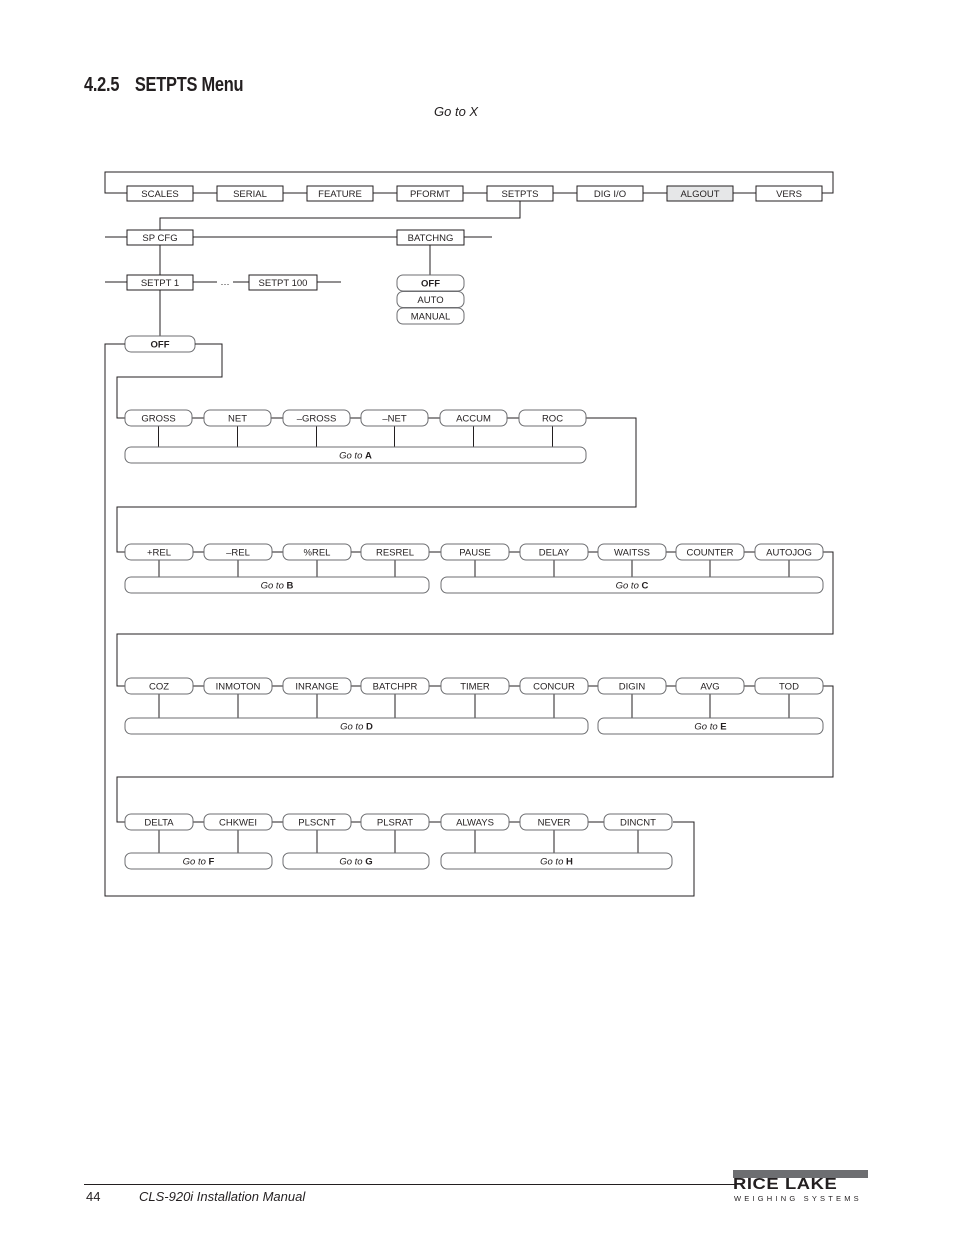 This screenshot has width=954, height=1235. I want to click on value-dincnt: DINCNT, so click(638, 822).